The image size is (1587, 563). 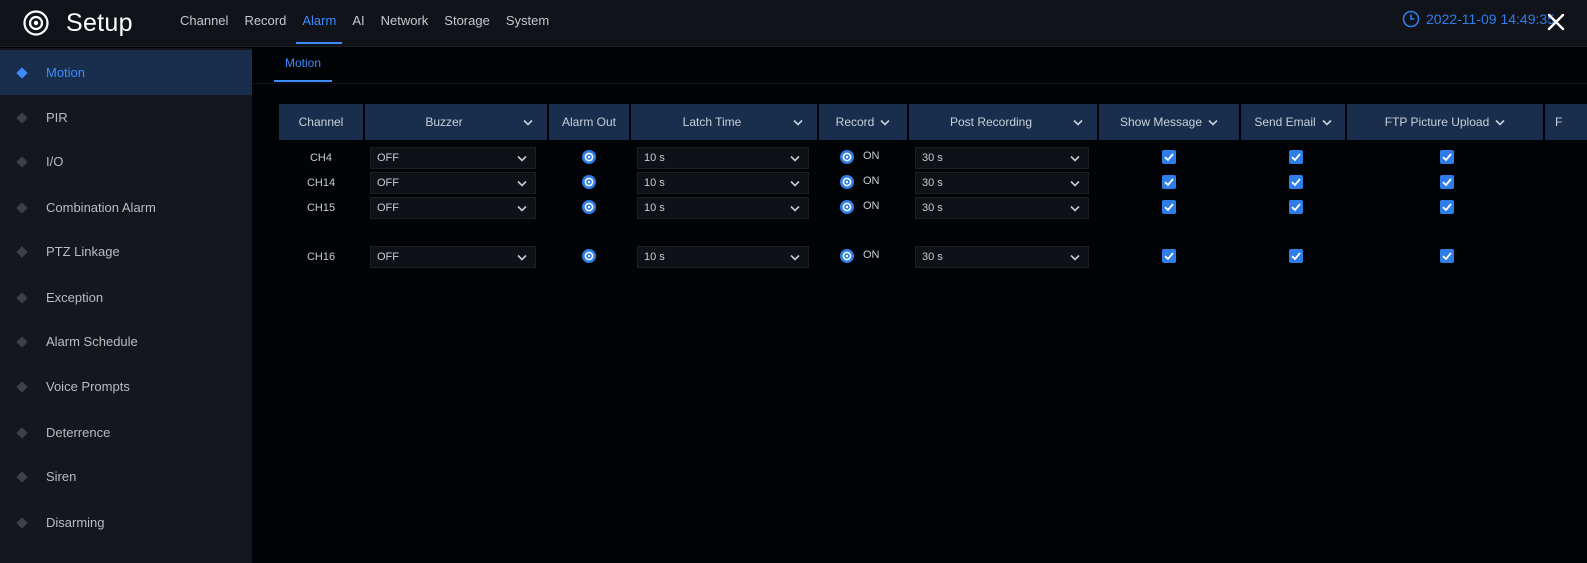 What do you see at coordinates (204, 23) in the screenshot?
I see `menu-channel: Channel` at bounding box center [204, 23].